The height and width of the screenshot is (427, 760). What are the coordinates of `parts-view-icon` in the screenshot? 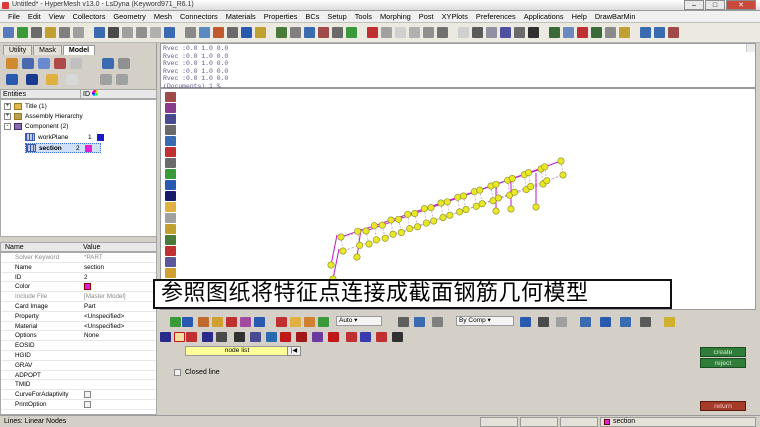 It's located at (44, 63).